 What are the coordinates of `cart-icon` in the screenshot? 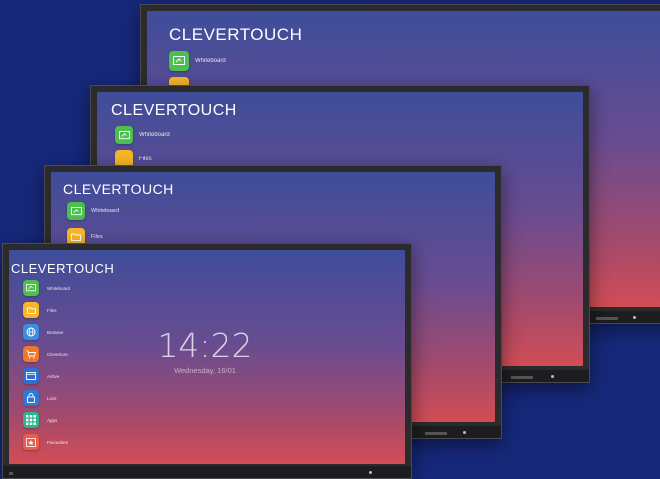 It's located at (31, 354).